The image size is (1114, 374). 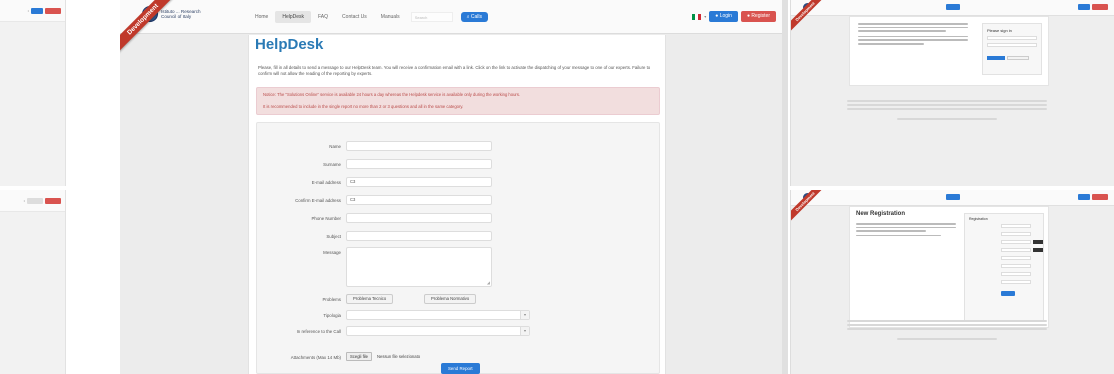 What do you see at coordinates (315, 357) in the screenshot?
I see `attachments-label: Attachments (Max 14 Mb)` at bounding box center [315, 357].